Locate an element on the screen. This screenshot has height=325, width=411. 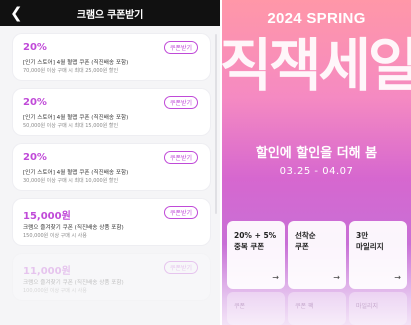
faded-card: 마일리지 is located at coordinates (378, 308).